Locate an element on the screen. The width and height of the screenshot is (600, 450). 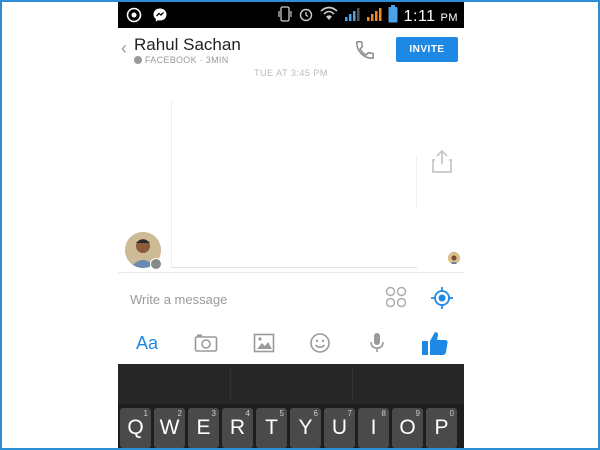
whatsapp-icon is located at coordinates (134, 17).